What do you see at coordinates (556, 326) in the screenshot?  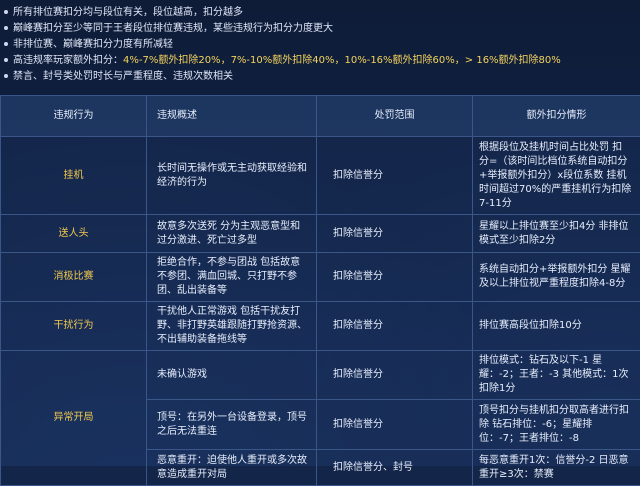 I see `extra-cell: 排位赛高段位扣除10分` at bounding box center [556, 326].